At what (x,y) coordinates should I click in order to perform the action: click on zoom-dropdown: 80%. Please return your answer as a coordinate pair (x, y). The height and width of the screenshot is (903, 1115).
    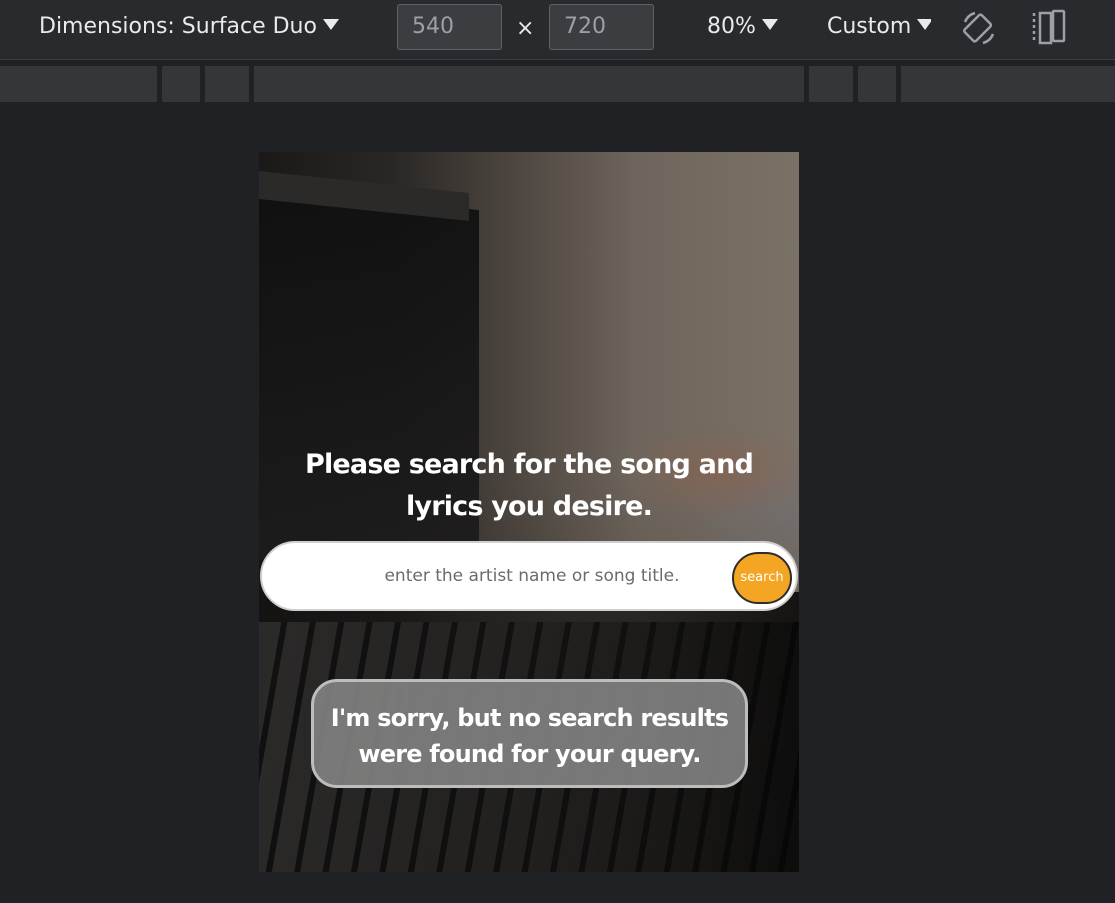
    Looking at the image, I should click on (742, 26).